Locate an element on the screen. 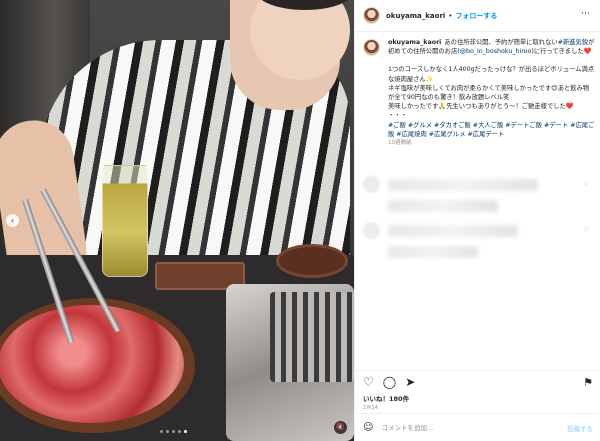 The height and width of the screenshot is (441, 600). caption-text-segment: あの住所非公開、予約が簡単に取れない is located at coordinates (501, 42).